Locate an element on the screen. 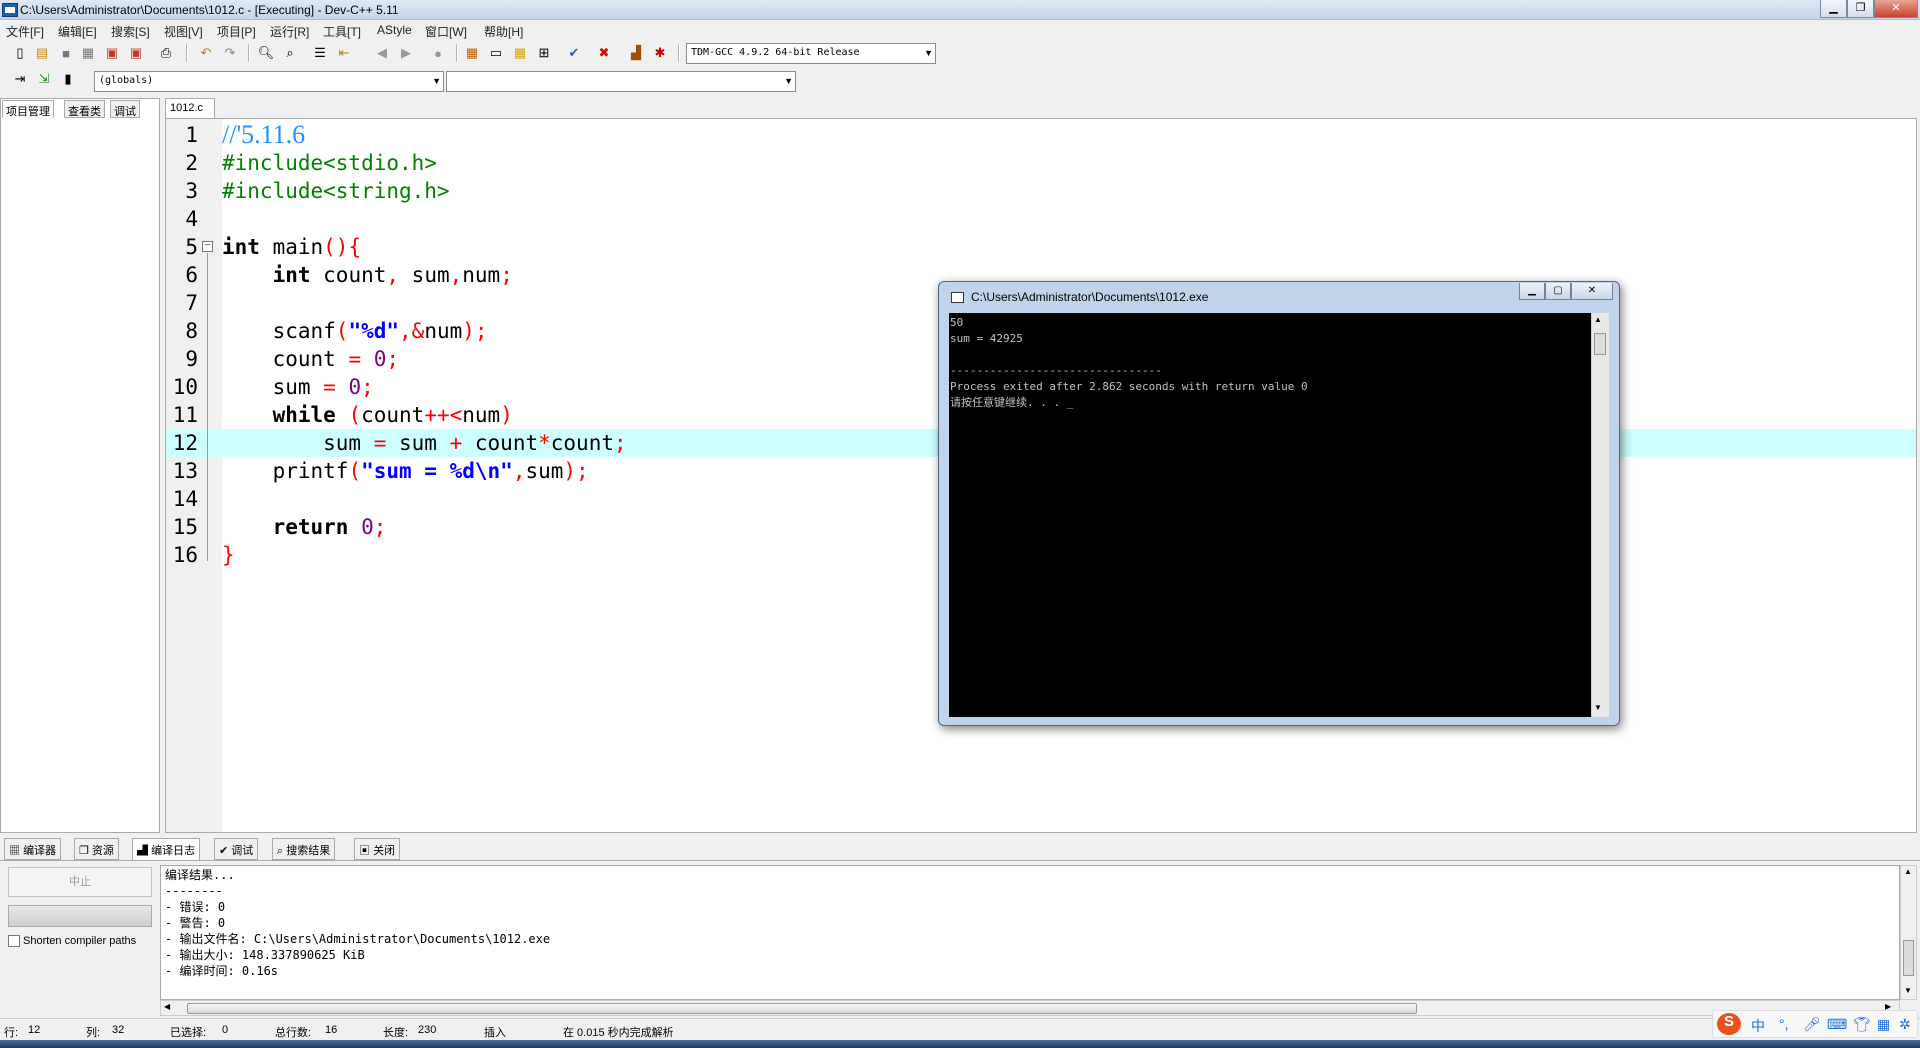 The image size is (1920, 1048). settings-icon: ✲ is located at coordinates (1905, 1024).